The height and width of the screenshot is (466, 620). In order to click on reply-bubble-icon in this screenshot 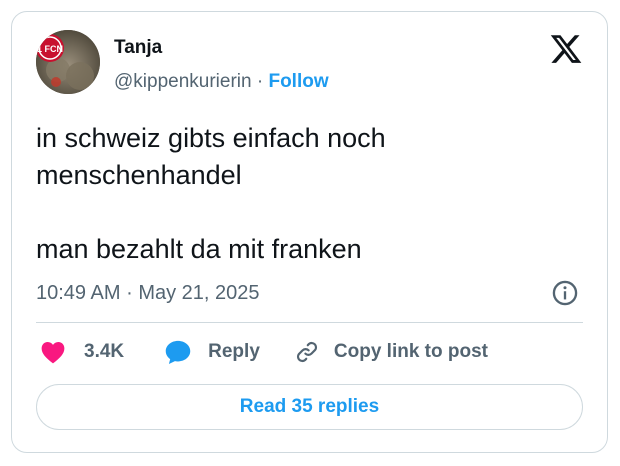, I will do `click(178, 352)`.